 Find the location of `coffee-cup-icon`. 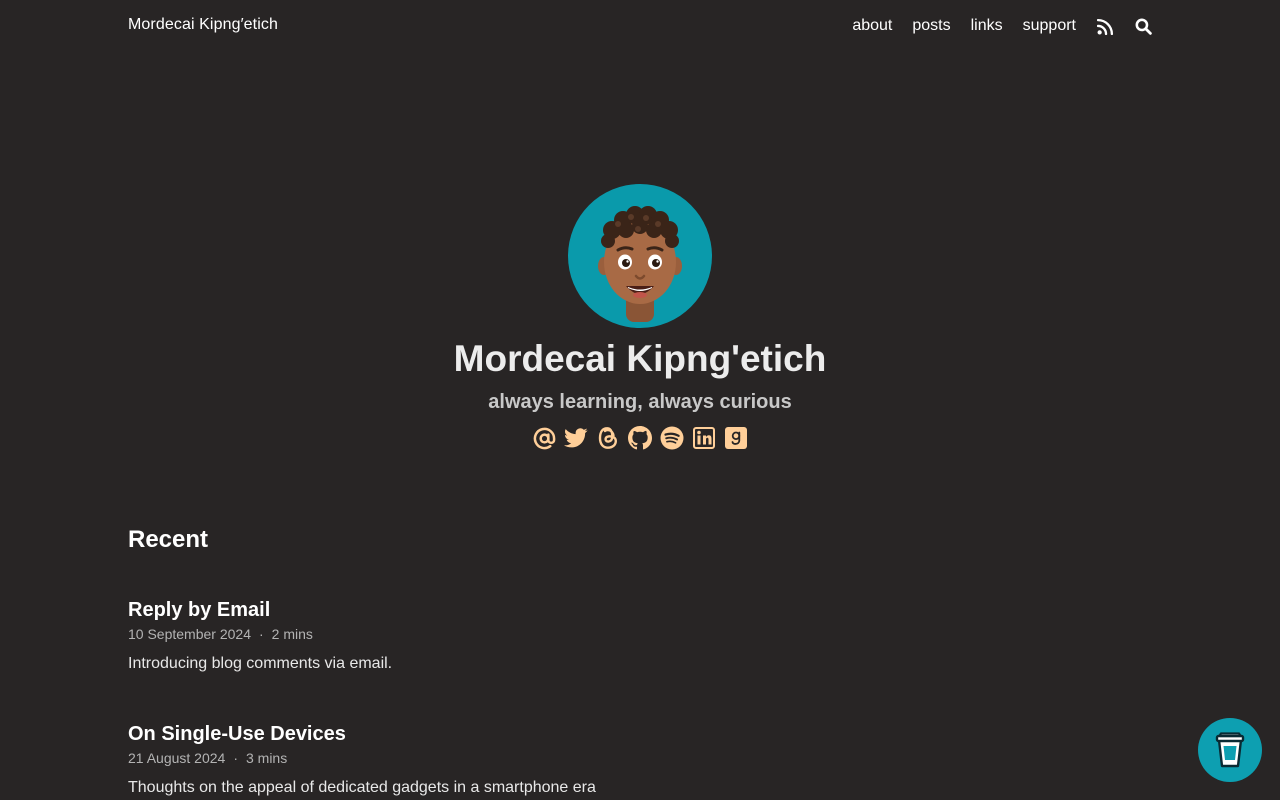

coffee-cup-icon is located at coordinates (1230, 750).